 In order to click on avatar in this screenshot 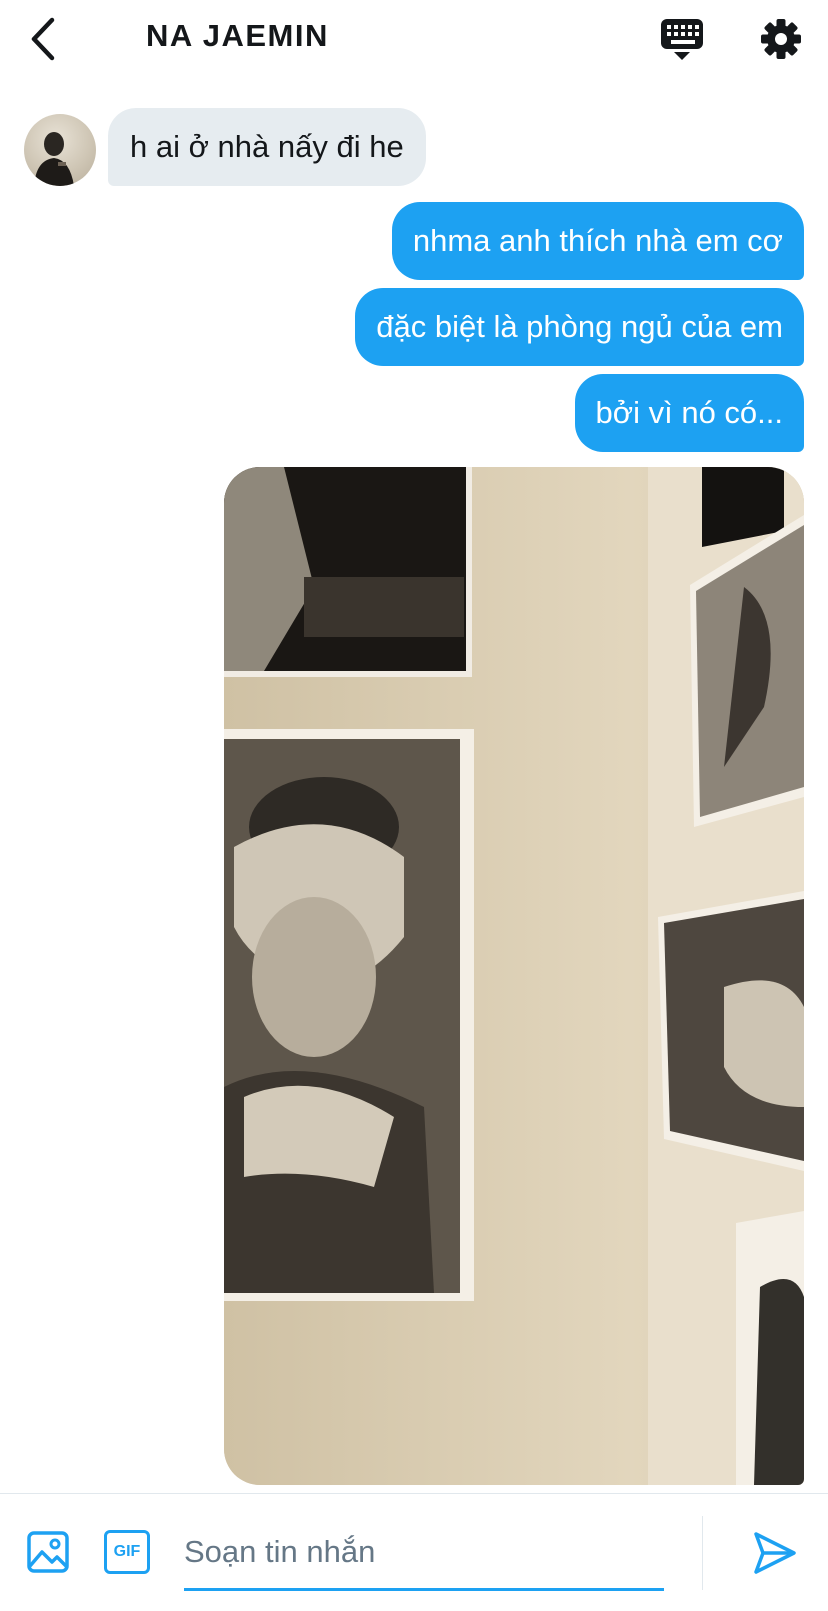, I will do `click(60, 150)`.